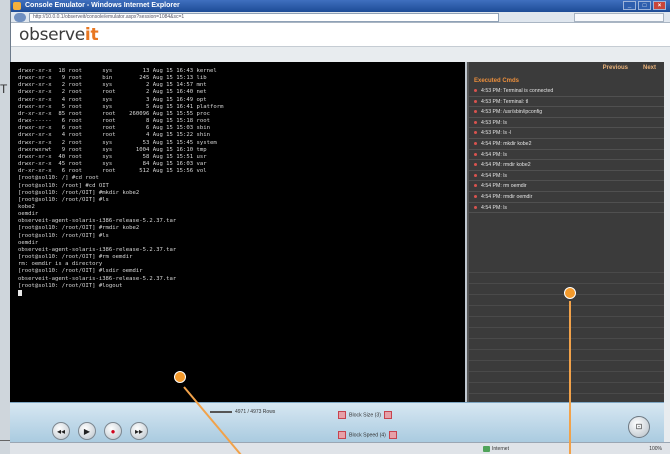 This screenshot has height=454, width=670. Describe the element at coordinates (221, 411) in the screenshot. I see `scrub-track` at that location.